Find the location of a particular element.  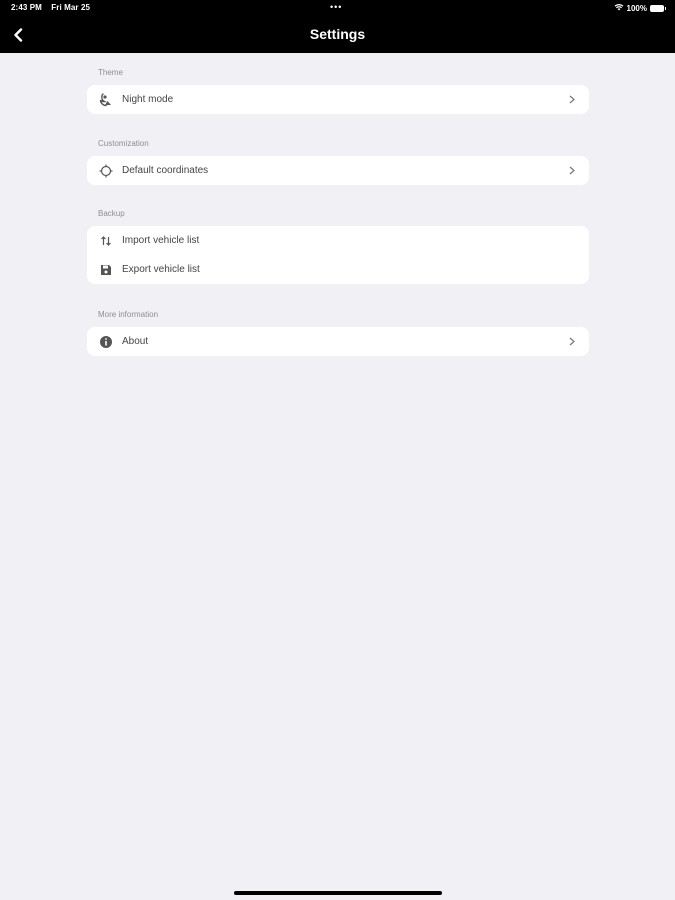

section-customization: Customization Default coordinates is located at coordinates (338, 161).